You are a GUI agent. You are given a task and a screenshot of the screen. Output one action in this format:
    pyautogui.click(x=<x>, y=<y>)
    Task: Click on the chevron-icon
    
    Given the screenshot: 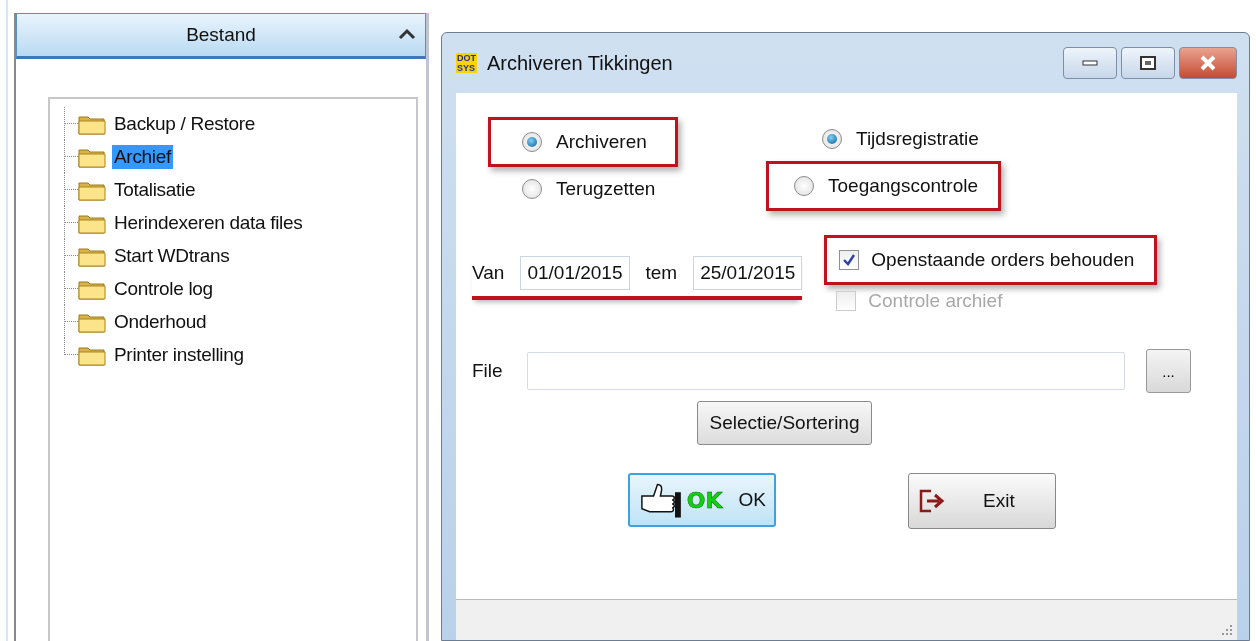 What is the action you would take?
    pyautogui.click(x=407, y=34)
    